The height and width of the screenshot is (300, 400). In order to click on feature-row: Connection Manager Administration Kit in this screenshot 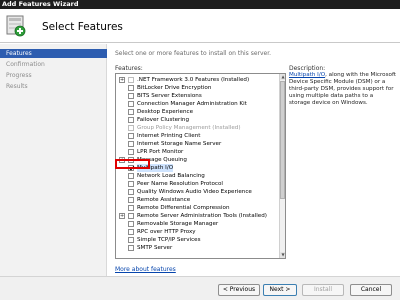, I will do `click(198, 104)`.